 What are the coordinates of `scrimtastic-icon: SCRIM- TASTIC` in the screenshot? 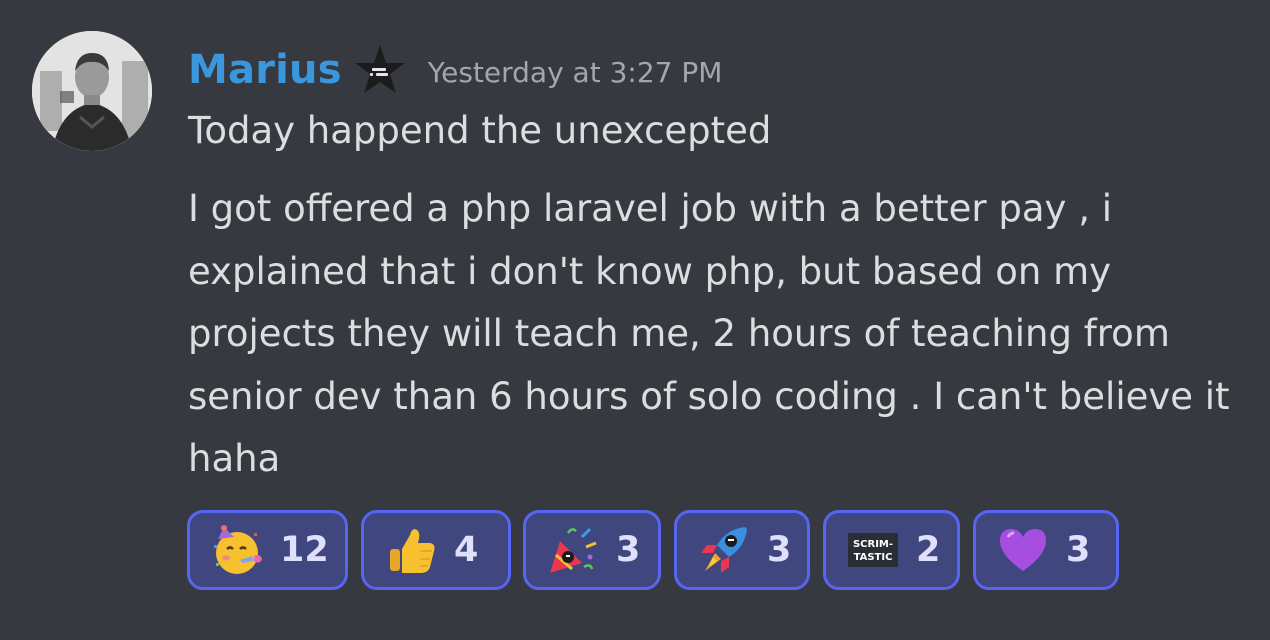 It's located at (873, 550).